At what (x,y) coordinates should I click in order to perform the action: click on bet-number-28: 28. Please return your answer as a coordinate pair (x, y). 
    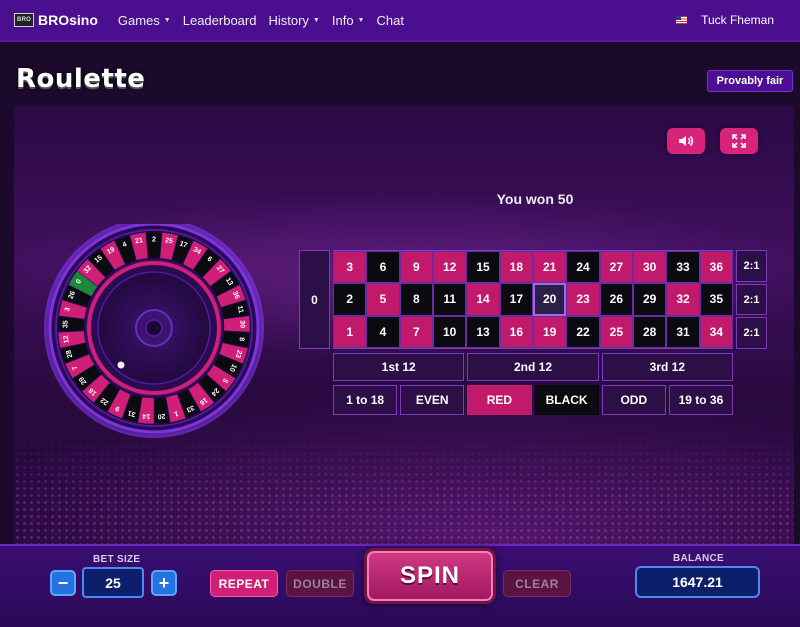
    Looking at the image, I should click on (649, 331).